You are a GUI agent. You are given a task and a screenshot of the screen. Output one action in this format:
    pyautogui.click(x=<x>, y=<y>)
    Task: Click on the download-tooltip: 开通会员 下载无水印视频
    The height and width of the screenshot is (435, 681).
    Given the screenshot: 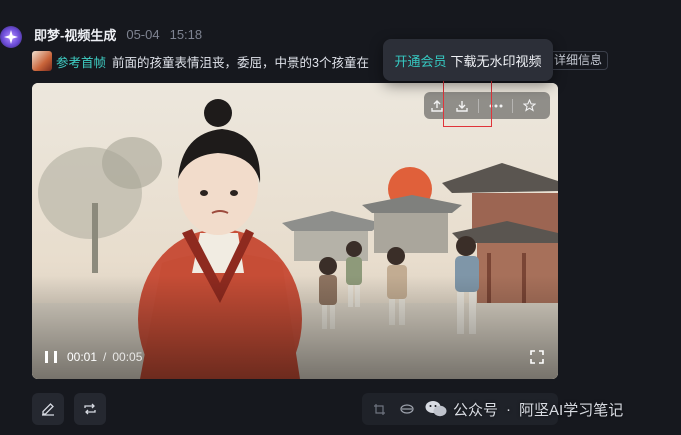 What is the action you would take?
    pyautogui.click(x=468, y=60)
    